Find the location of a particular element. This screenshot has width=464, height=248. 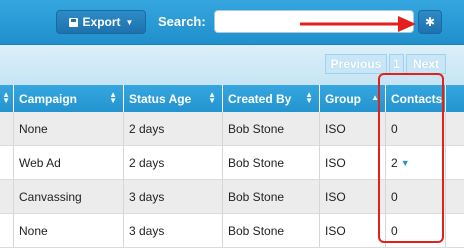

column-header-contacts: Contacts is located at coordinates (416, 98).